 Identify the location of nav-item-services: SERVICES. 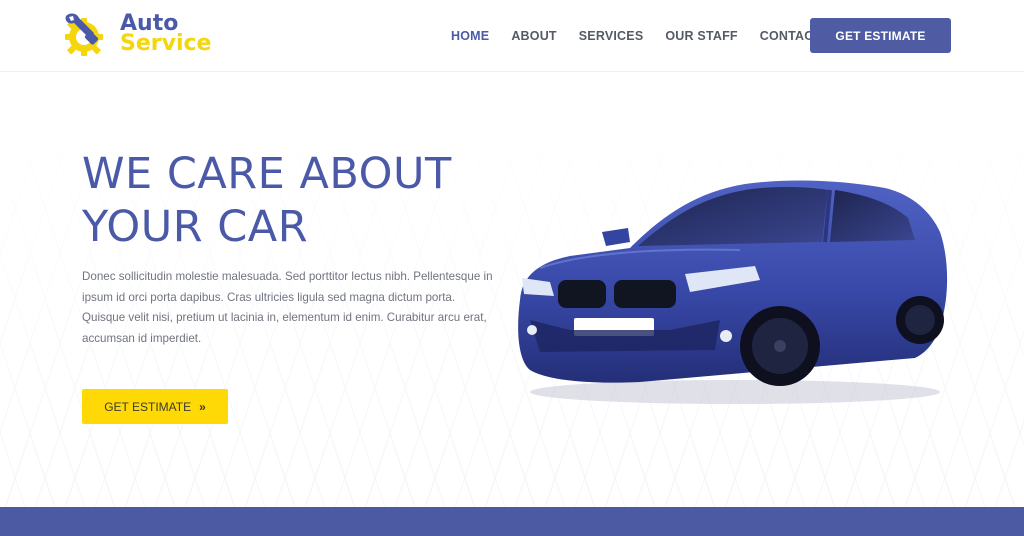
(611, 36).